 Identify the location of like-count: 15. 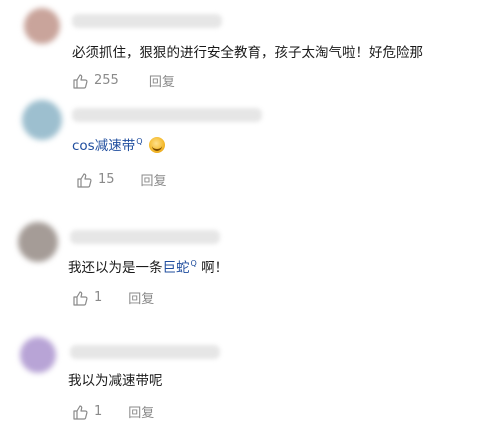
(106, 179).